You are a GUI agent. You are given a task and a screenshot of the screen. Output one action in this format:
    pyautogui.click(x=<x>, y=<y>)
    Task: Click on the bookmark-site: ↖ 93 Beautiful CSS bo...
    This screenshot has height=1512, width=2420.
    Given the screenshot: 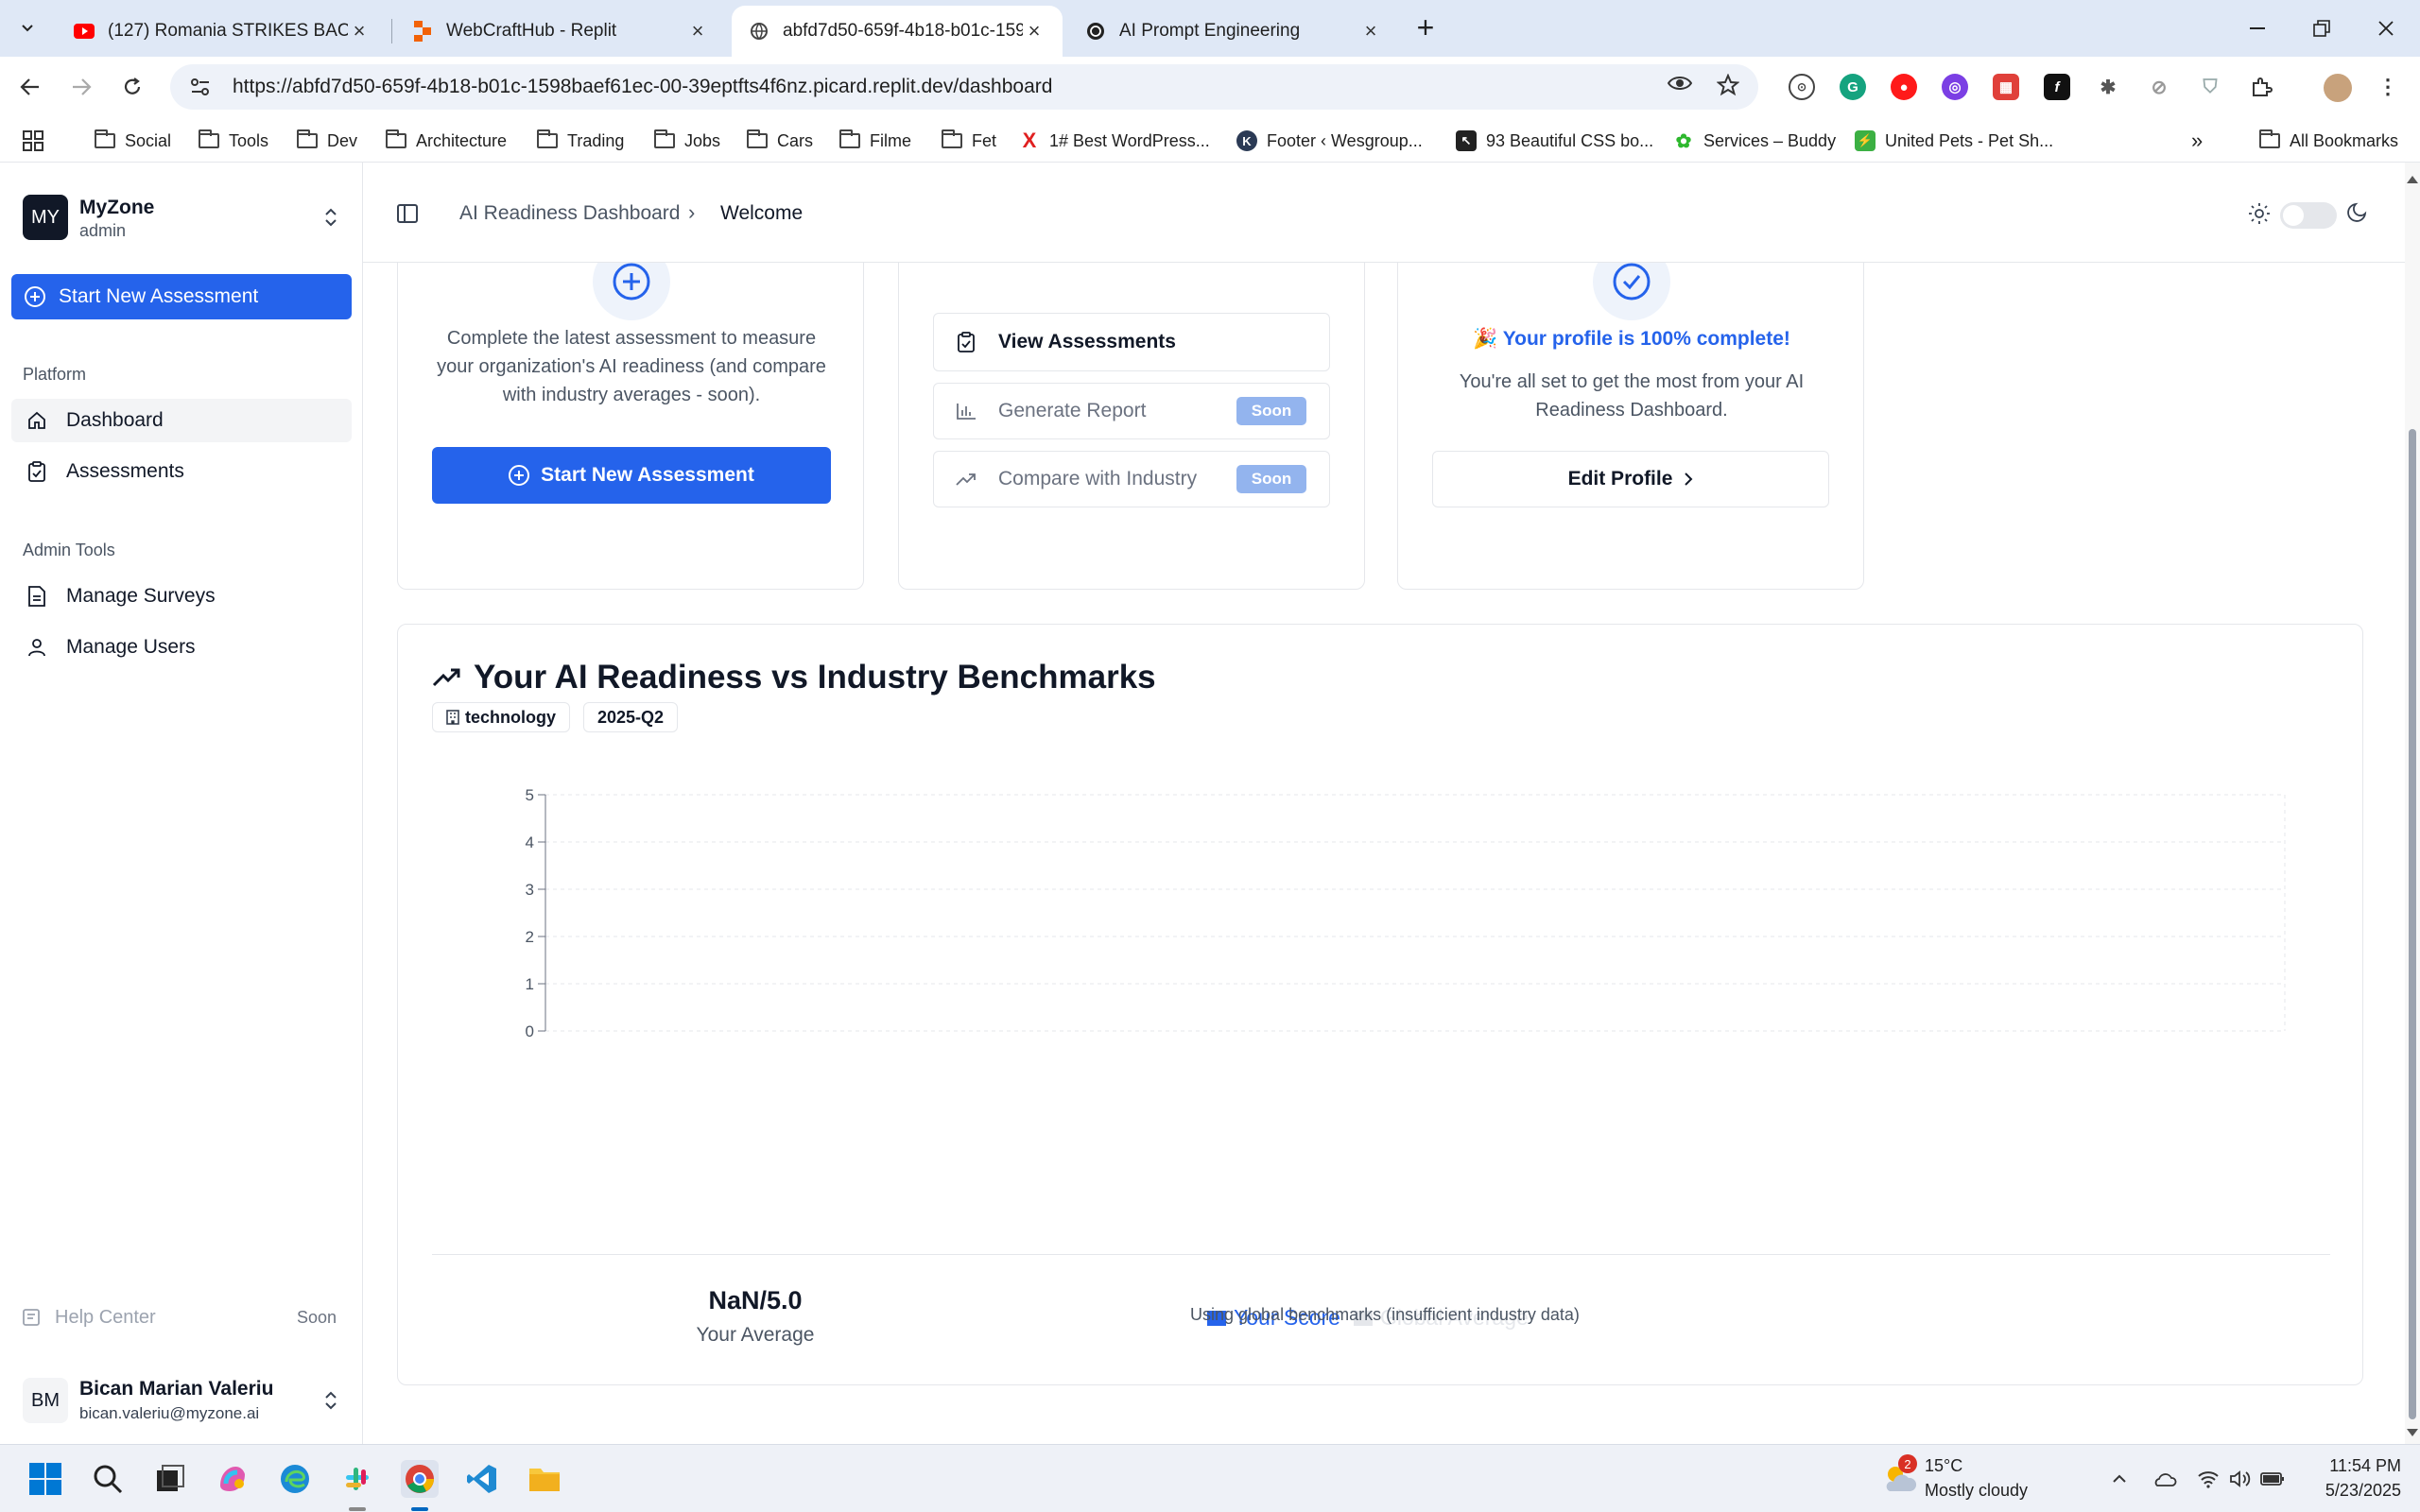 What is the action you would take?
    pyautogui.click(x=1554, y=141)
    